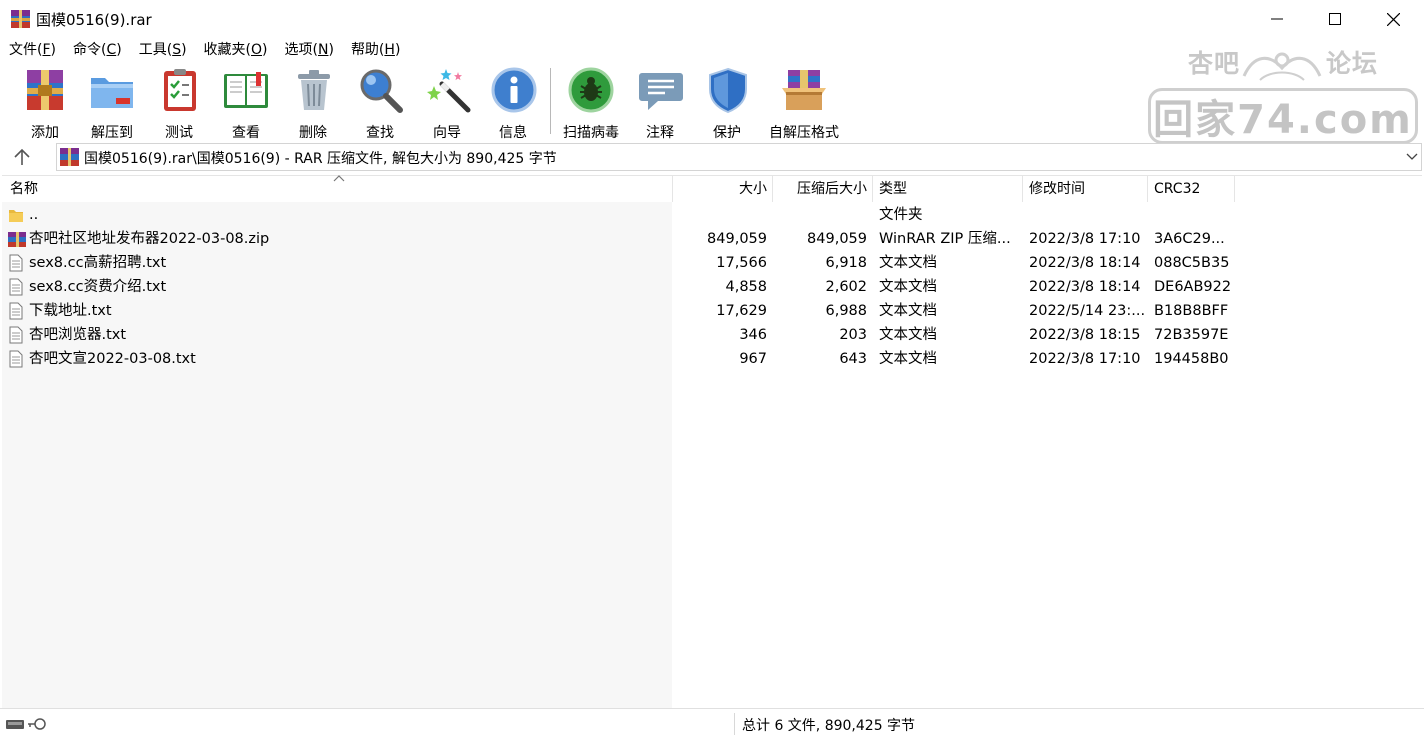  Describe the element at coordinates (893, 189) in the screenshot. I see `column-header-type: 类型` at that location.